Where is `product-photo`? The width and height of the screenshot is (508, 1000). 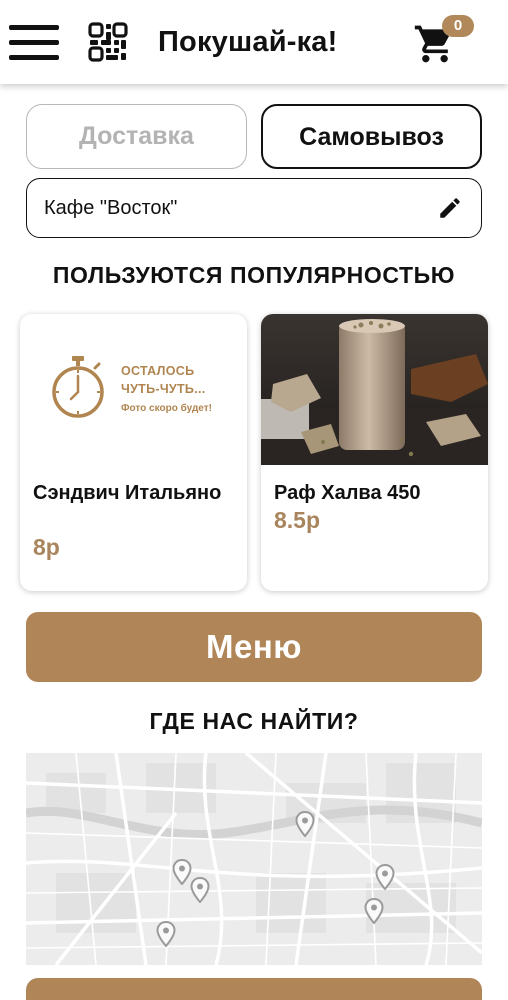
product-photo is located at coordinates (374, 389).